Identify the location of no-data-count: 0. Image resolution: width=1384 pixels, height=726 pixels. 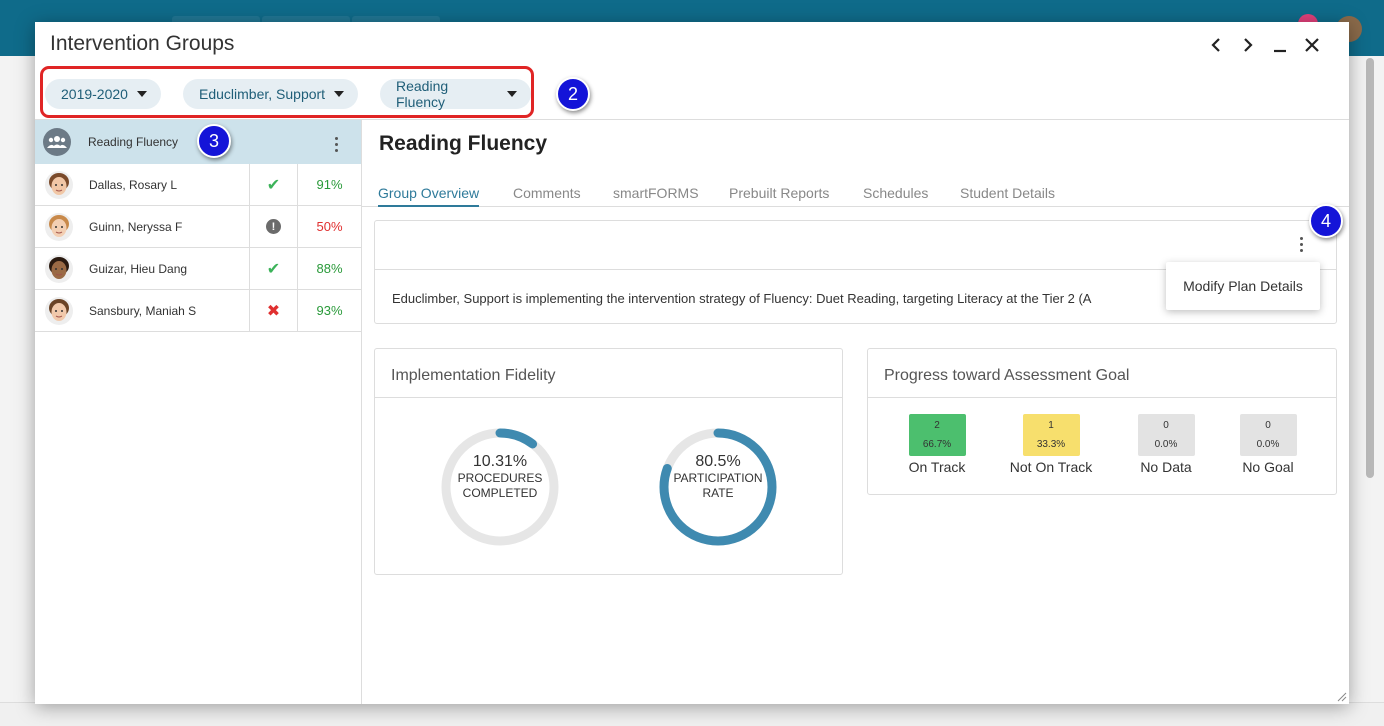
(1166, 425).